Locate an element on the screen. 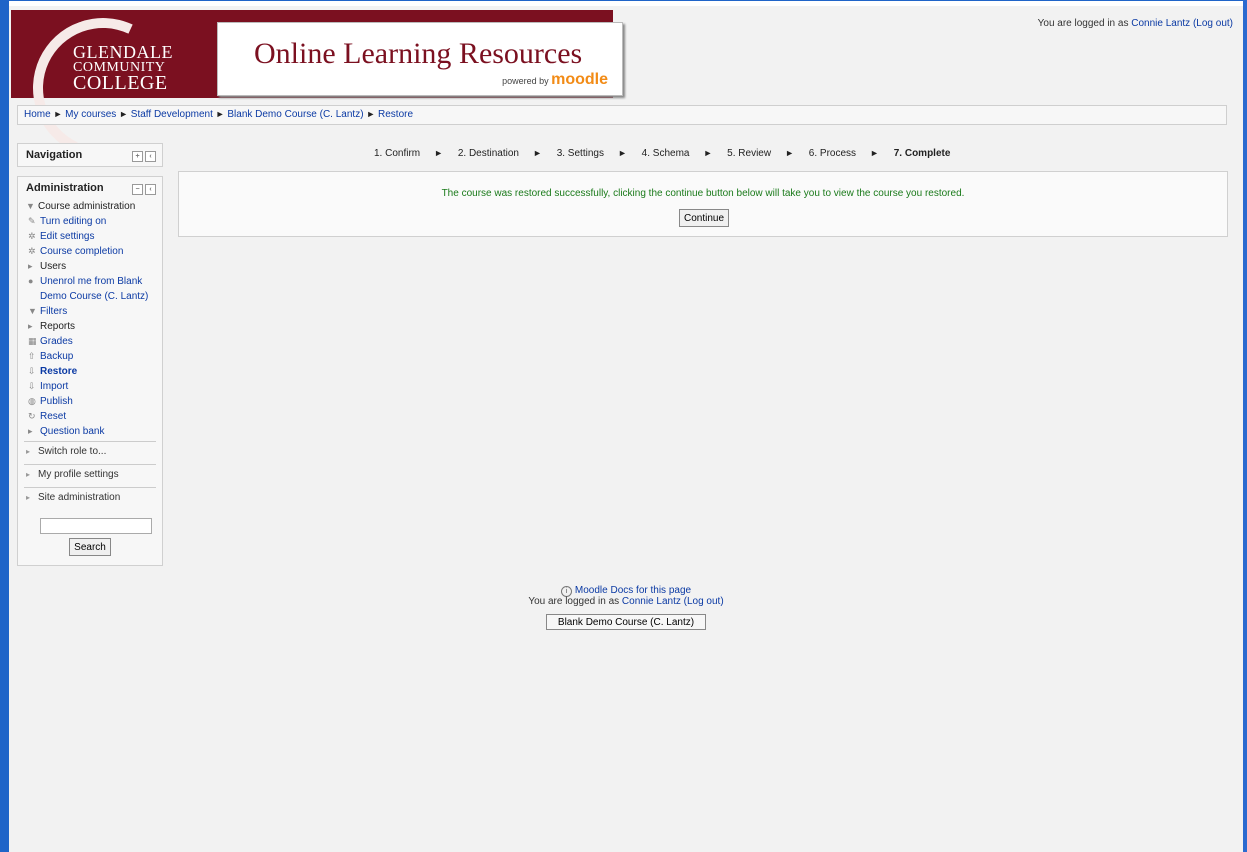 Image resolution: width=1247 pixels, height=852 pixels. site-title: Online Learning Resources is located at coordinates (418, 53).